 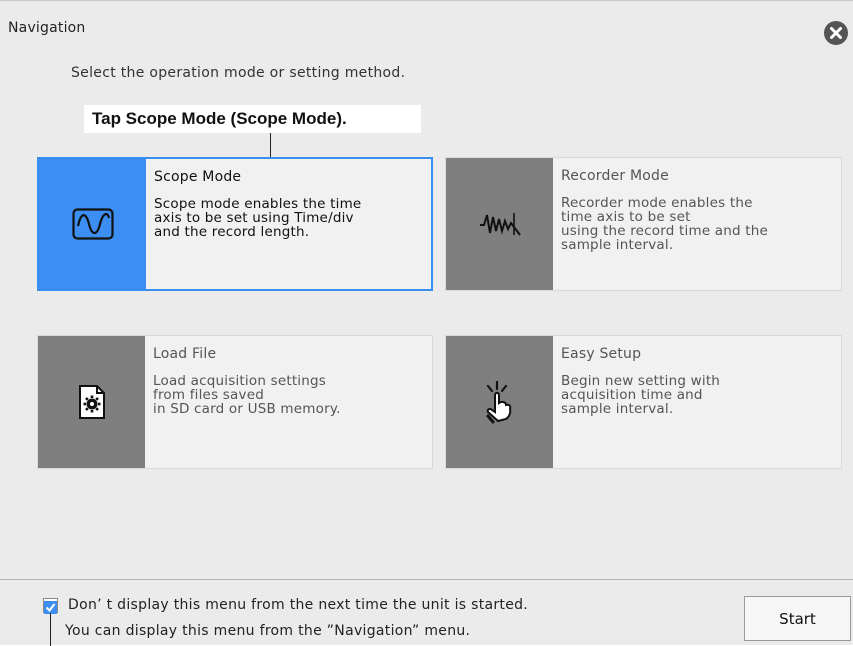 I want to click on recorder-mode-label: Recorder Mode, so click(x=615, y=176).